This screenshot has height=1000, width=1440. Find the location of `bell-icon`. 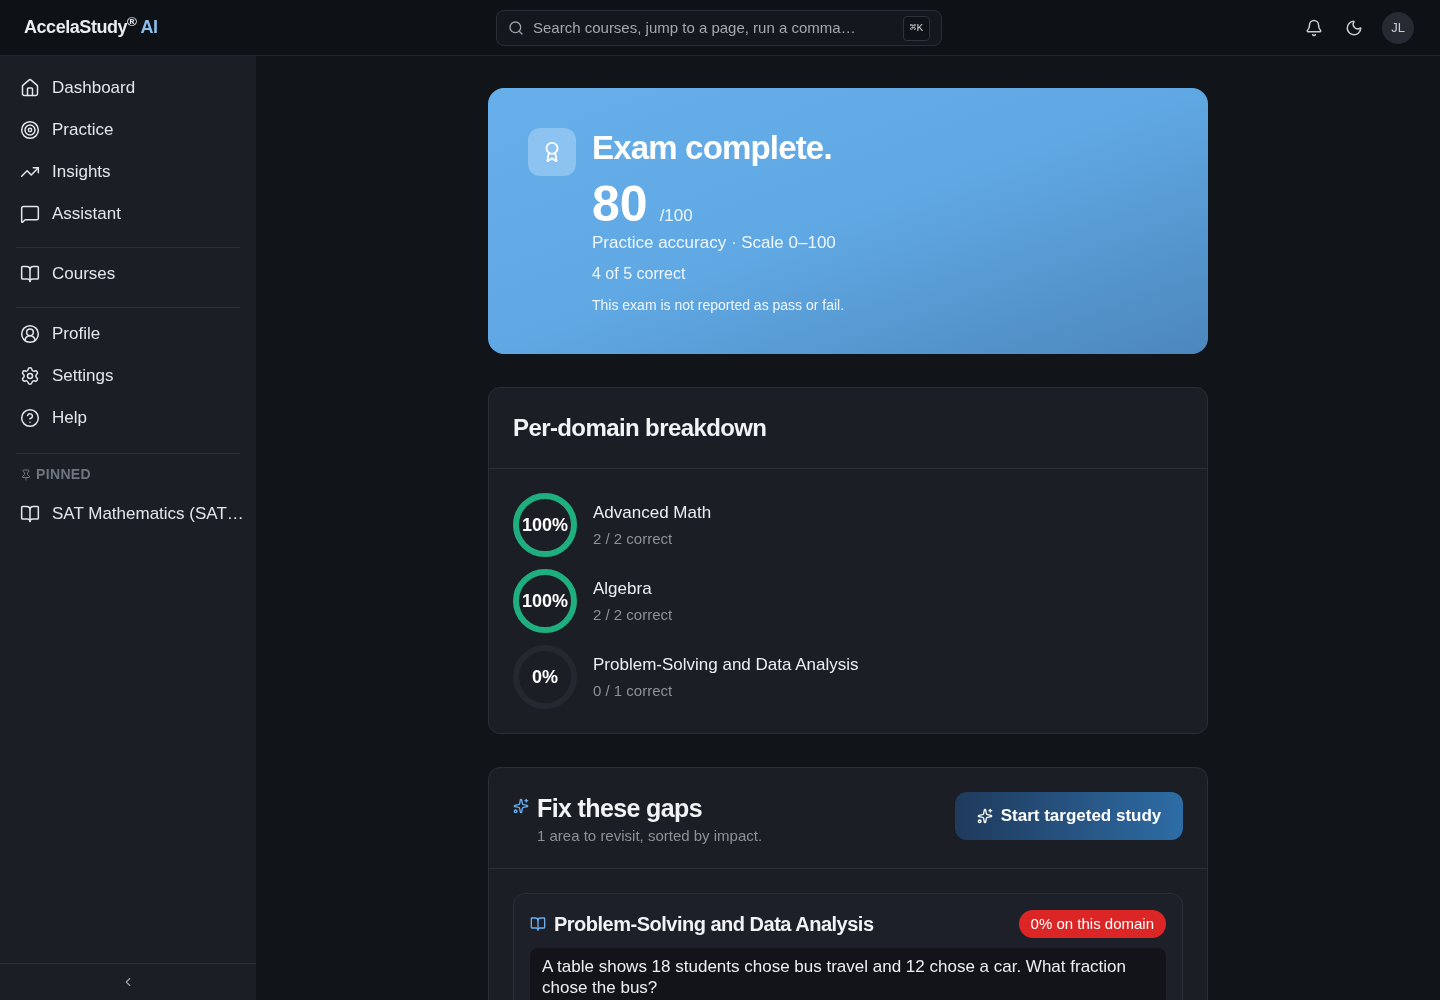

bell-icon is located at coordinates (1314, 27).